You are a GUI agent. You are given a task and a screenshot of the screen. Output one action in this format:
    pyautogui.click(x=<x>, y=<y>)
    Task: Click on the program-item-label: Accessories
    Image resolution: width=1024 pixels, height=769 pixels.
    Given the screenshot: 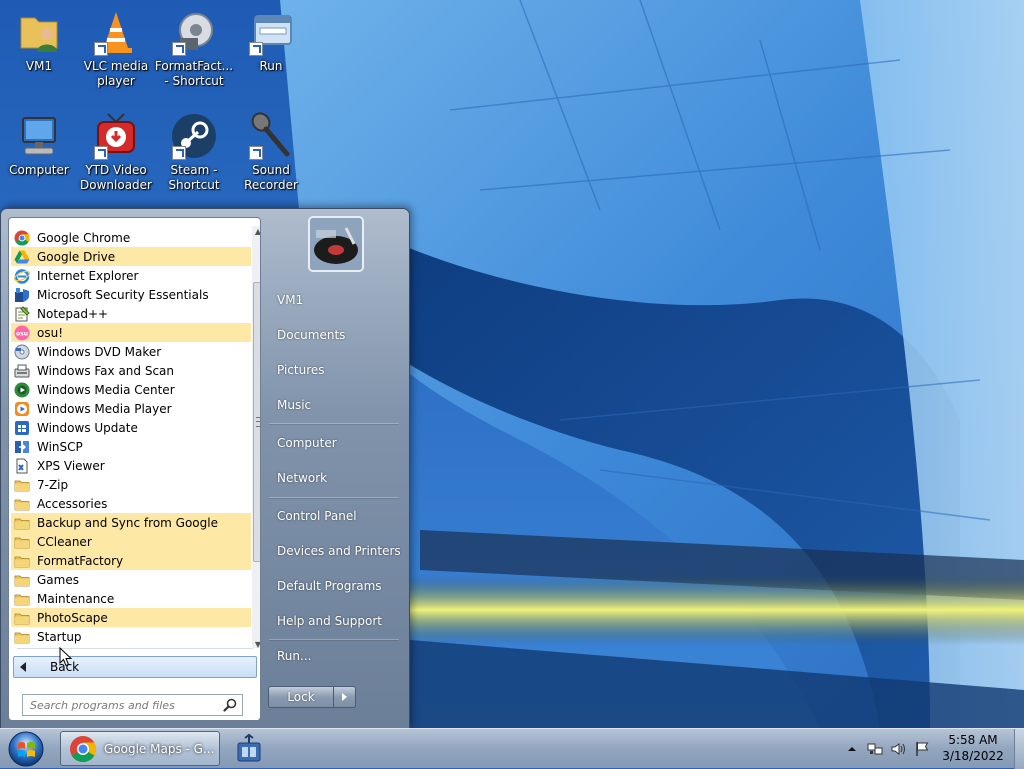 What is the action you would take?
    pyautogui.click(x=72, y=503)
    